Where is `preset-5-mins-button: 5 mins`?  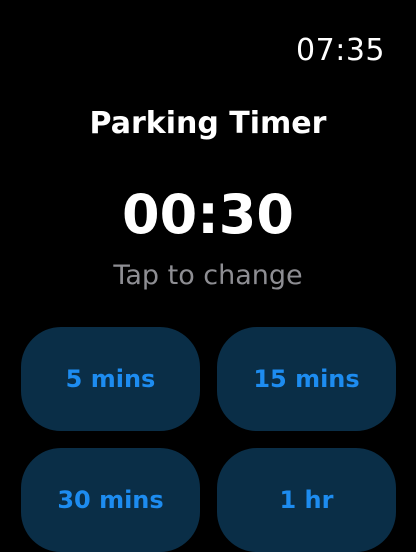 preset-5-mins-button: 5 mins is located at coordinates (110, 379).